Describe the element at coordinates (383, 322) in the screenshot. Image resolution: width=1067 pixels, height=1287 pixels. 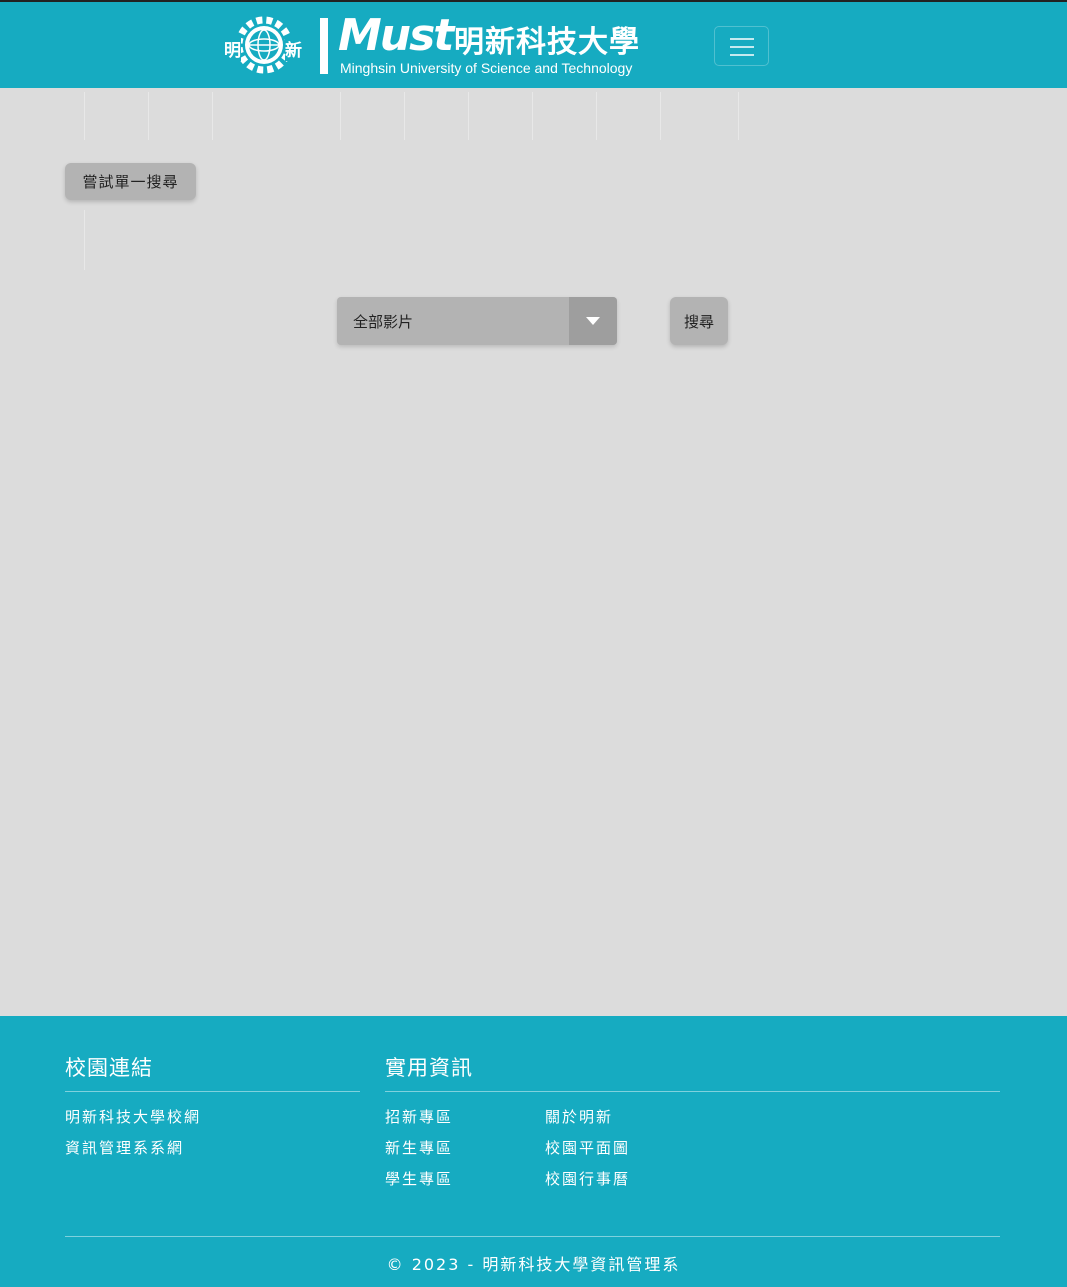
I see `category-select-value: 全部影片` at that location.